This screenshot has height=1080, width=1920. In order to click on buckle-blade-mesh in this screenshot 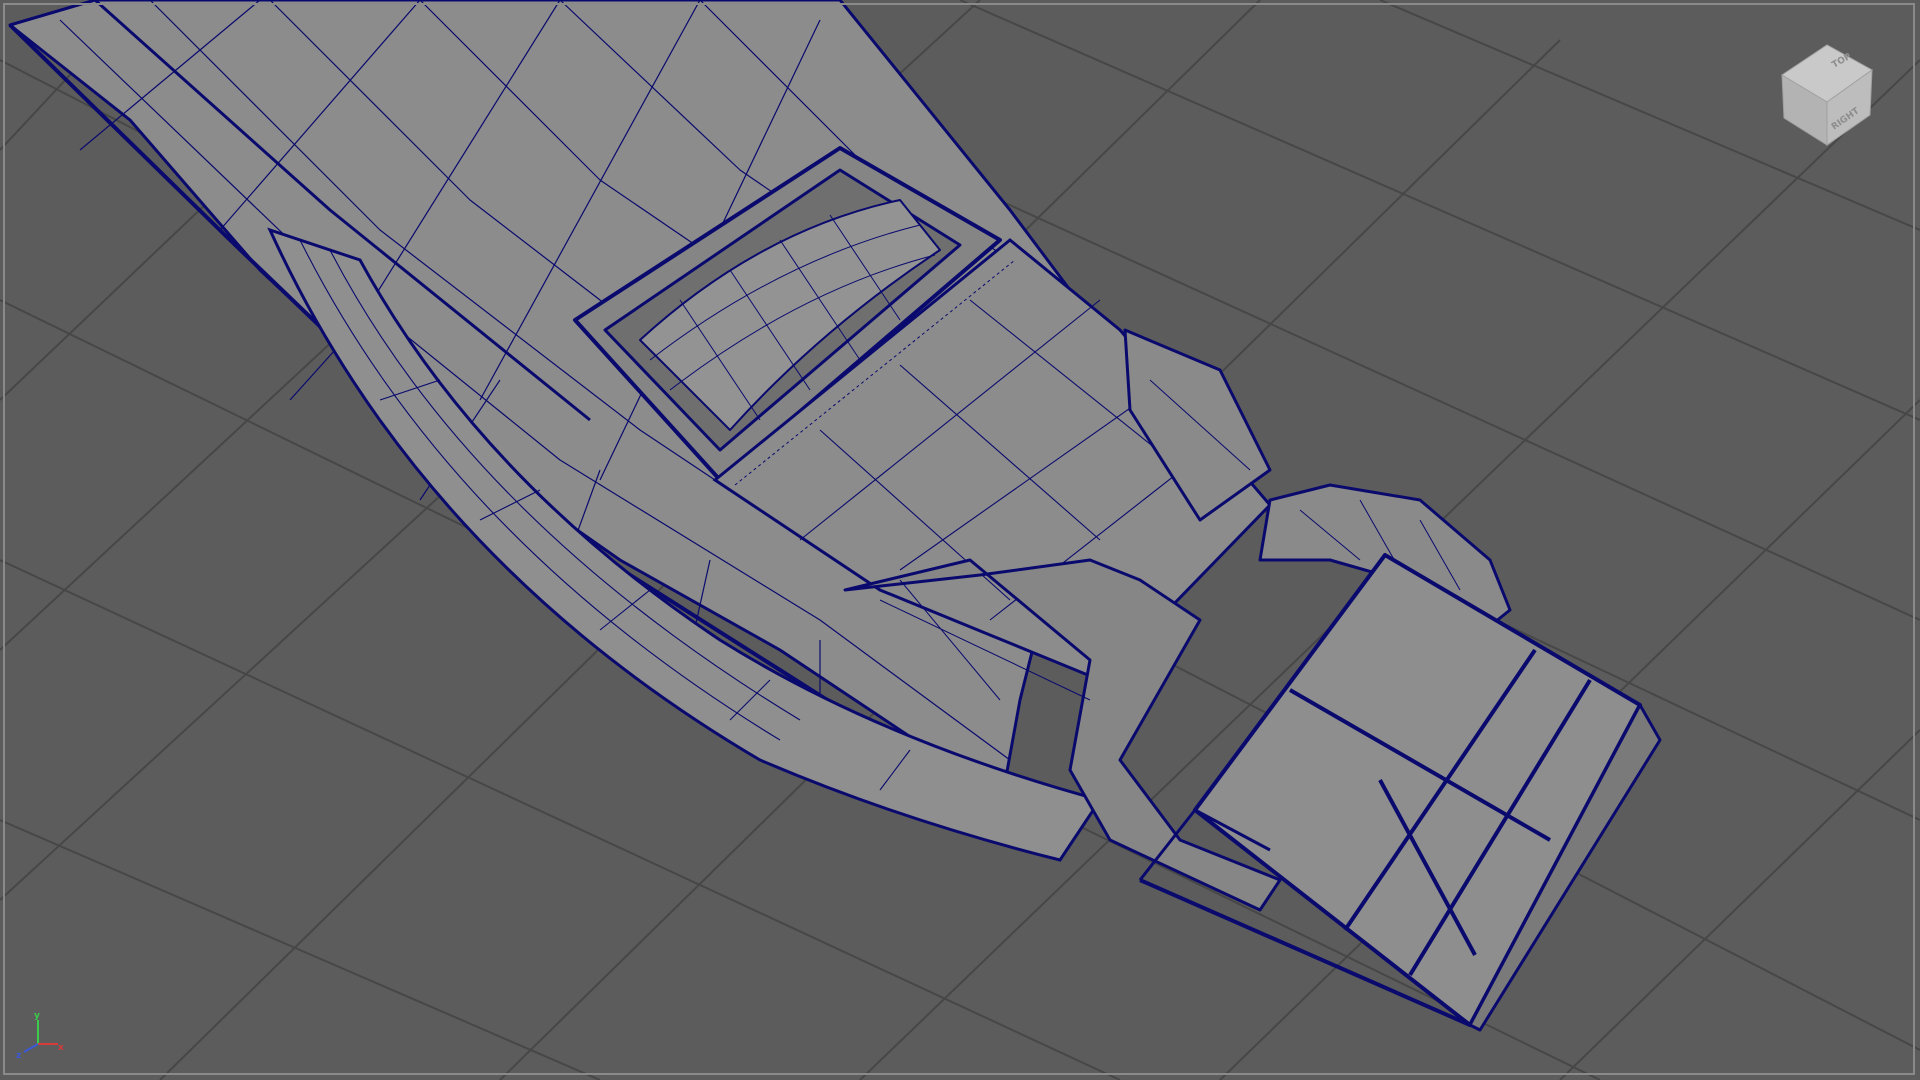, I will do `click(1400, 792)`.